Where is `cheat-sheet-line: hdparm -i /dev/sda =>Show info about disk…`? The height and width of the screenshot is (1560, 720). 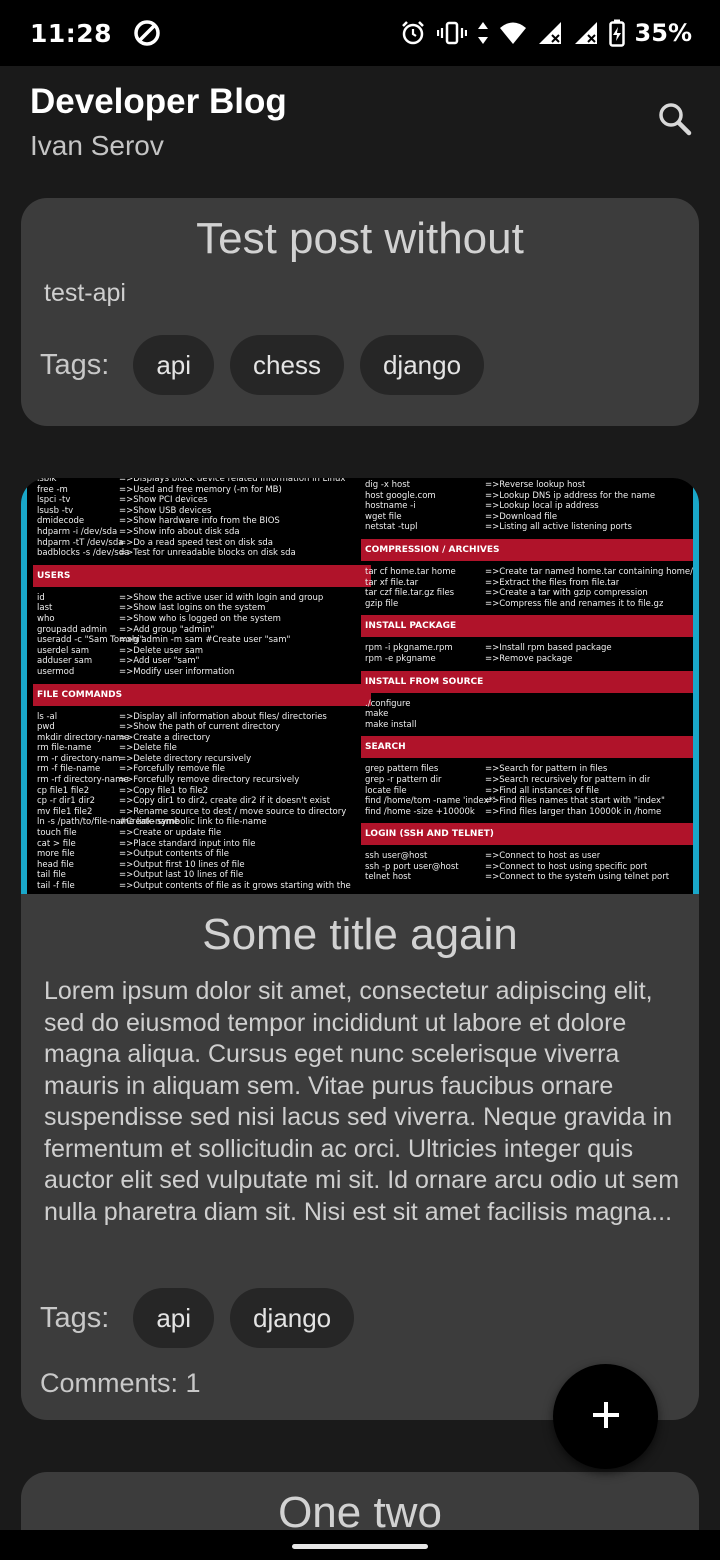
cheat-sheet-line: hdparm -i /dev/sda =>Show info about disk… is located at coordinates (202, 532).